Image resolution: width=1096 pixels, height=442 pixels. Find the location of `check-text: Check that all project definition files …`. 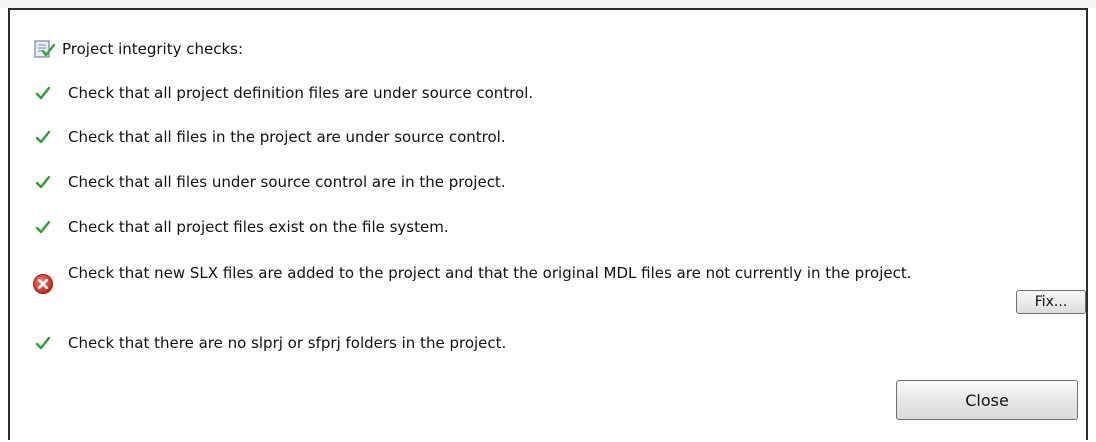

check-text: Check that all project definition files … is located at coordinates (301, 93).